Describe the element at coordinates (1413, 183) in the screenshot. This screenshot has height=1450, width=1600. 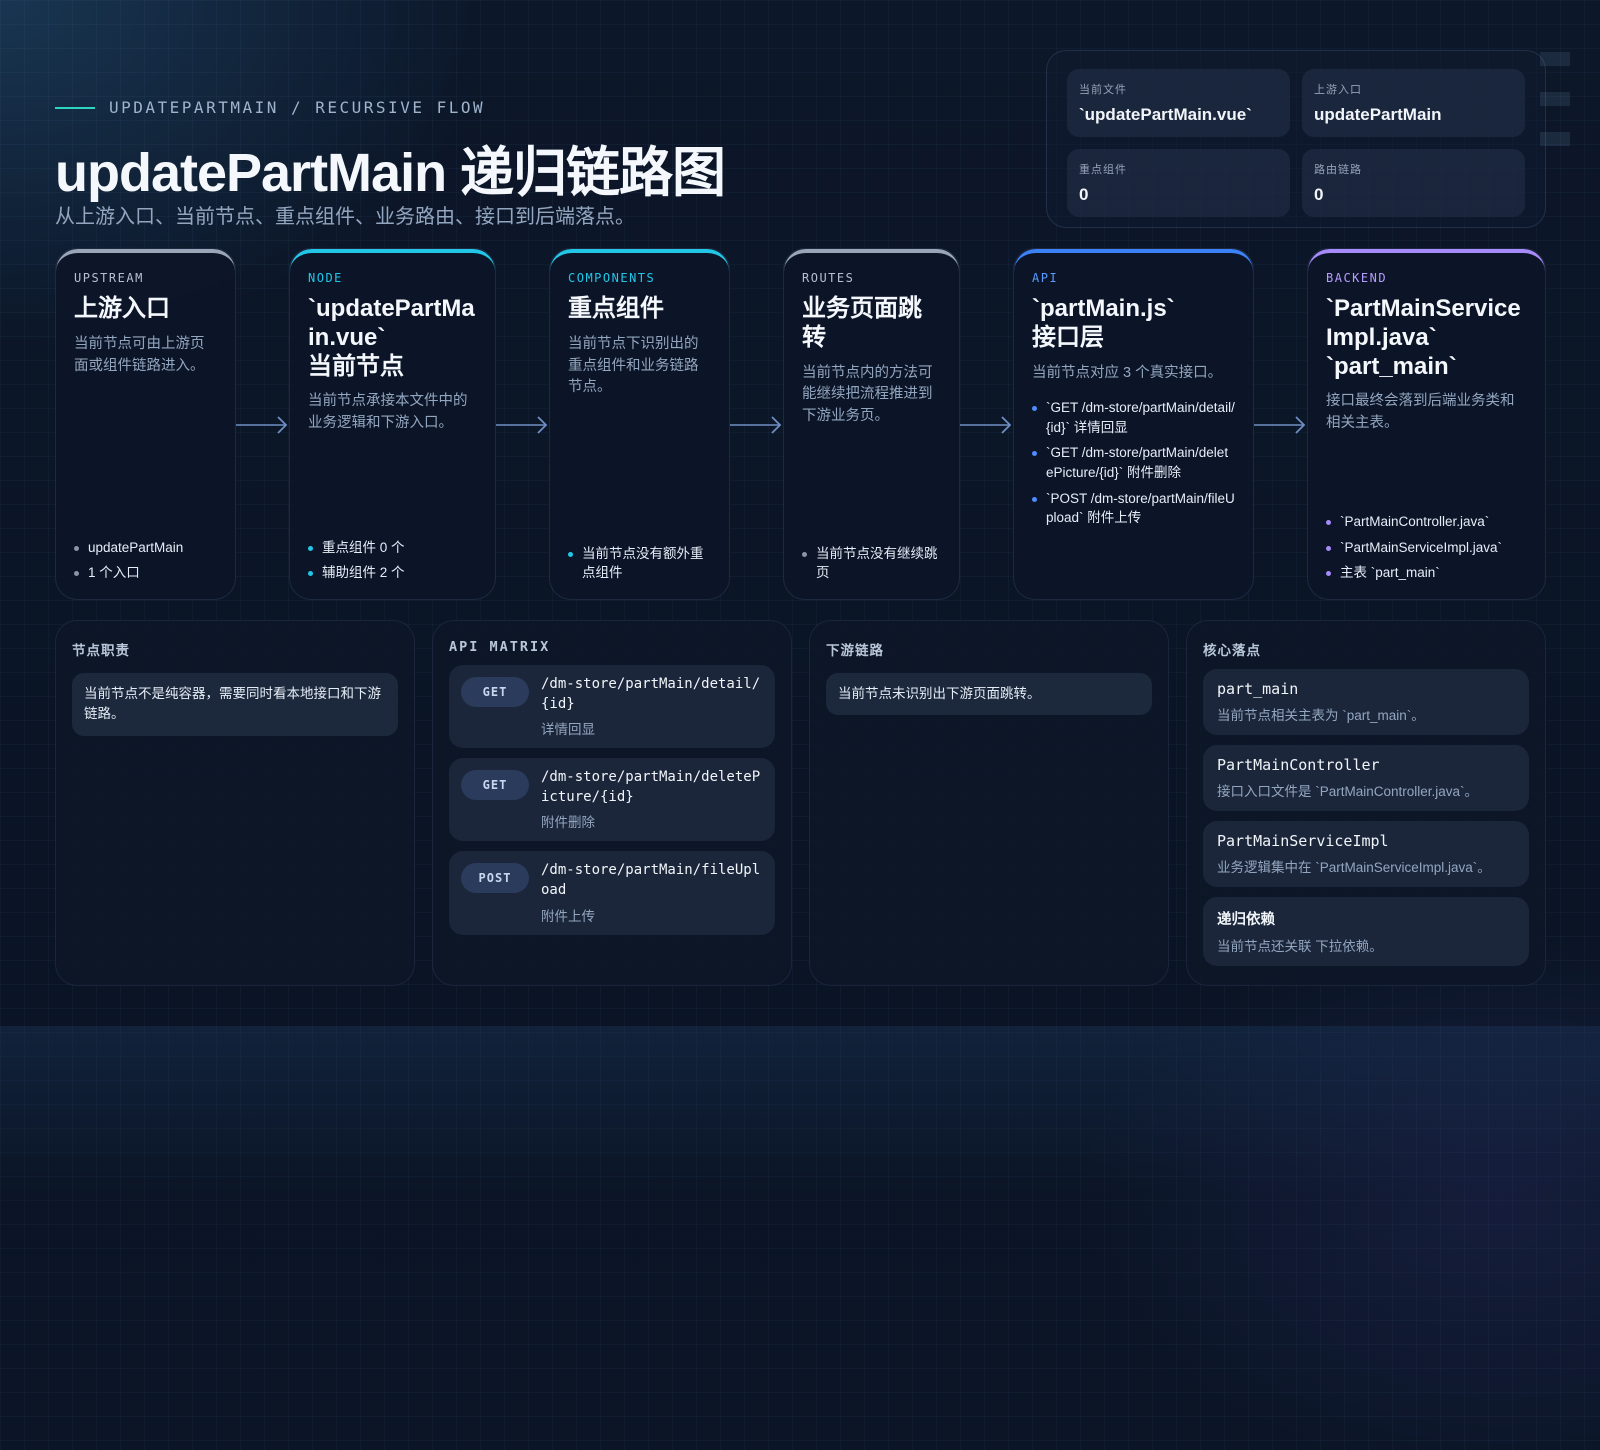
I see `info-routes: 路由链路 0` at that location.